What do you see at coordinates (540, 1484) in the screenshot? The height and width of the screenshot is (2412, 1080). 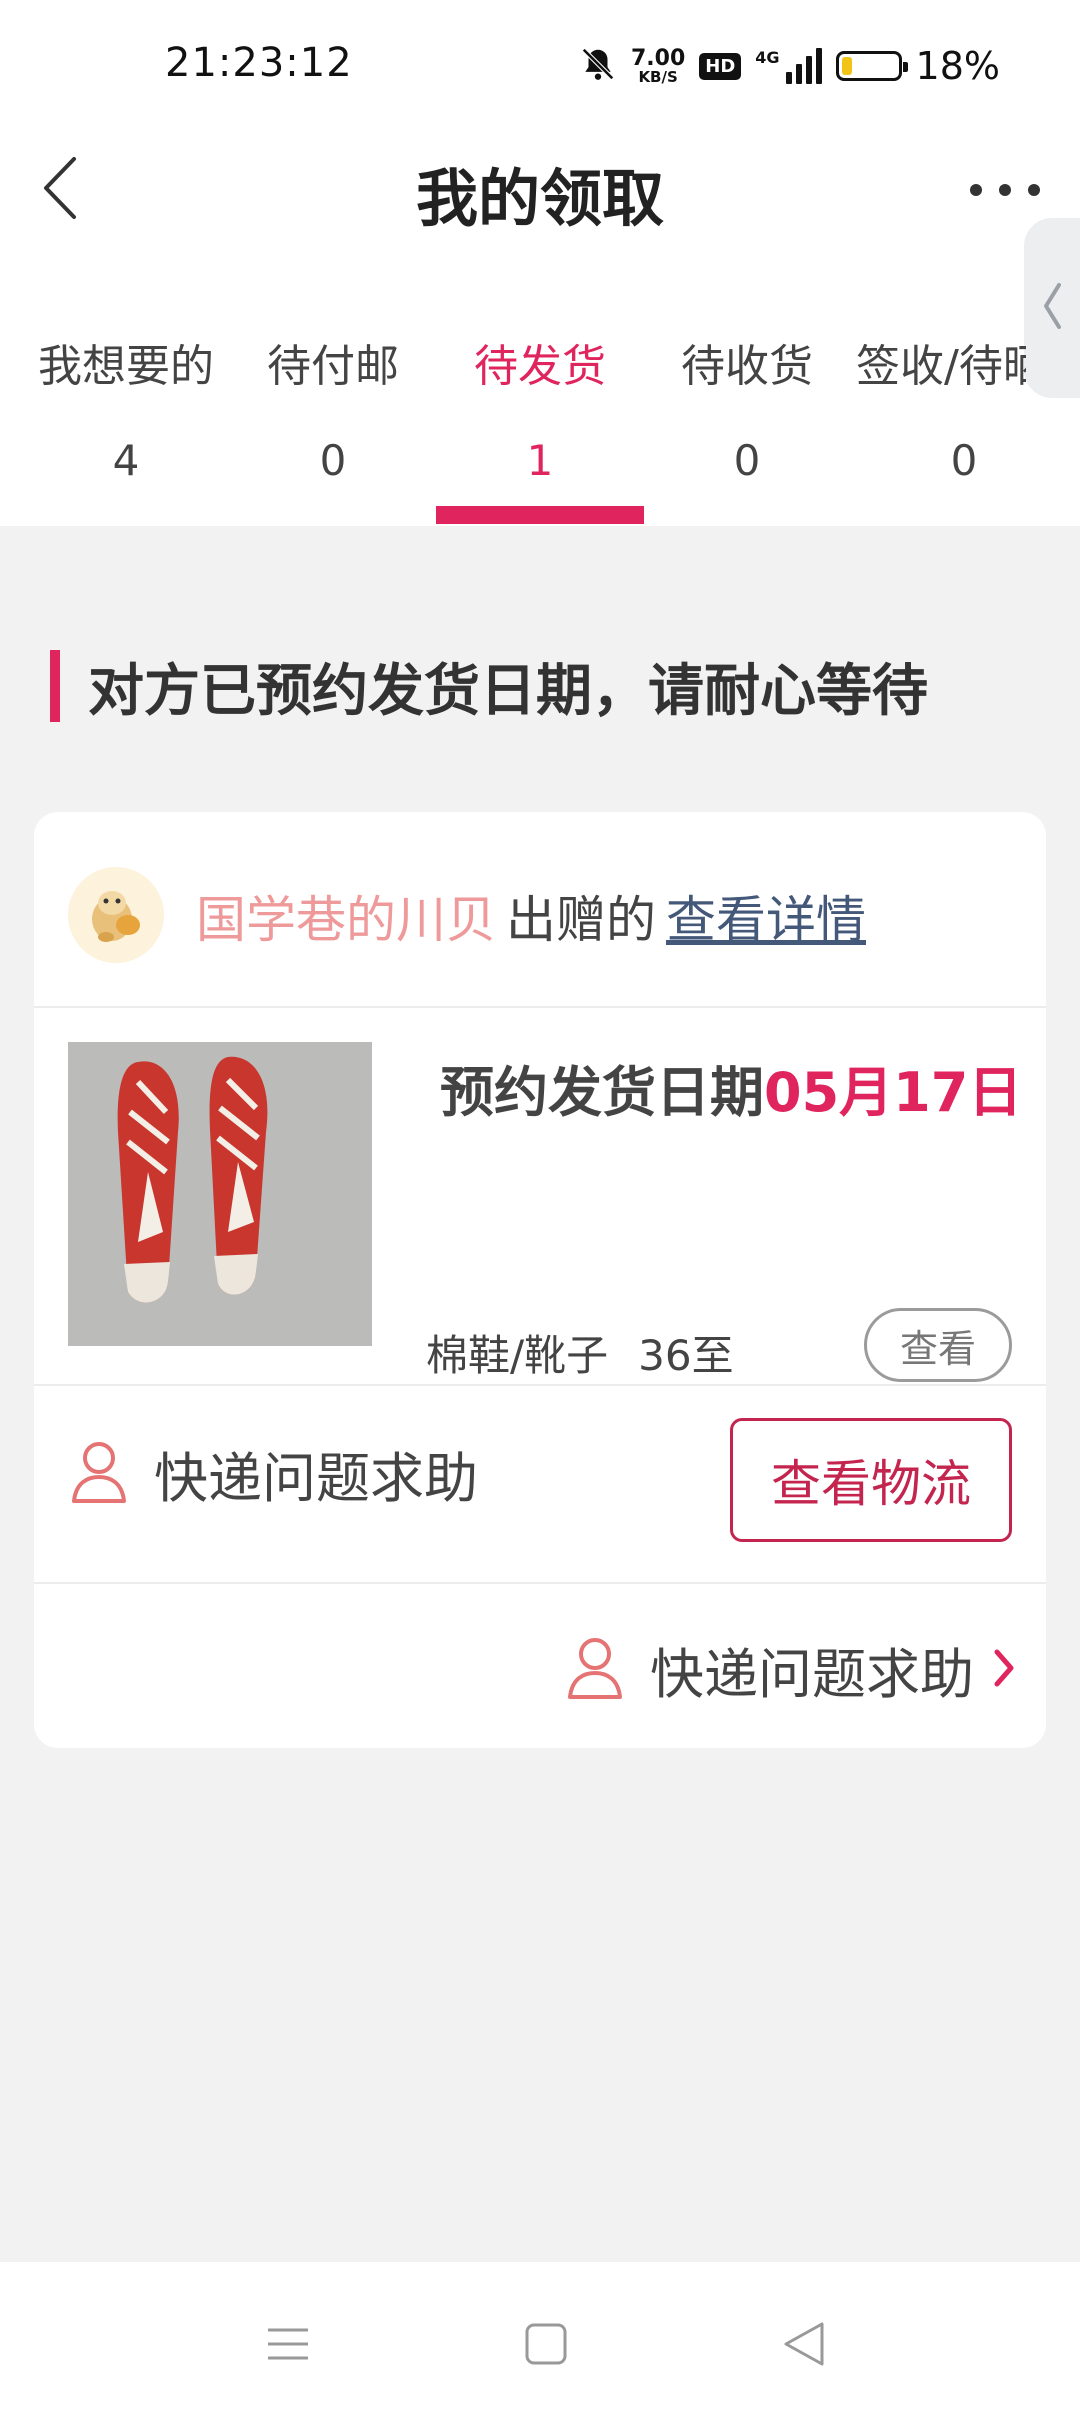 I see `help-row: 快递问题求助 查看物流` at bounding box center [540, 1484].